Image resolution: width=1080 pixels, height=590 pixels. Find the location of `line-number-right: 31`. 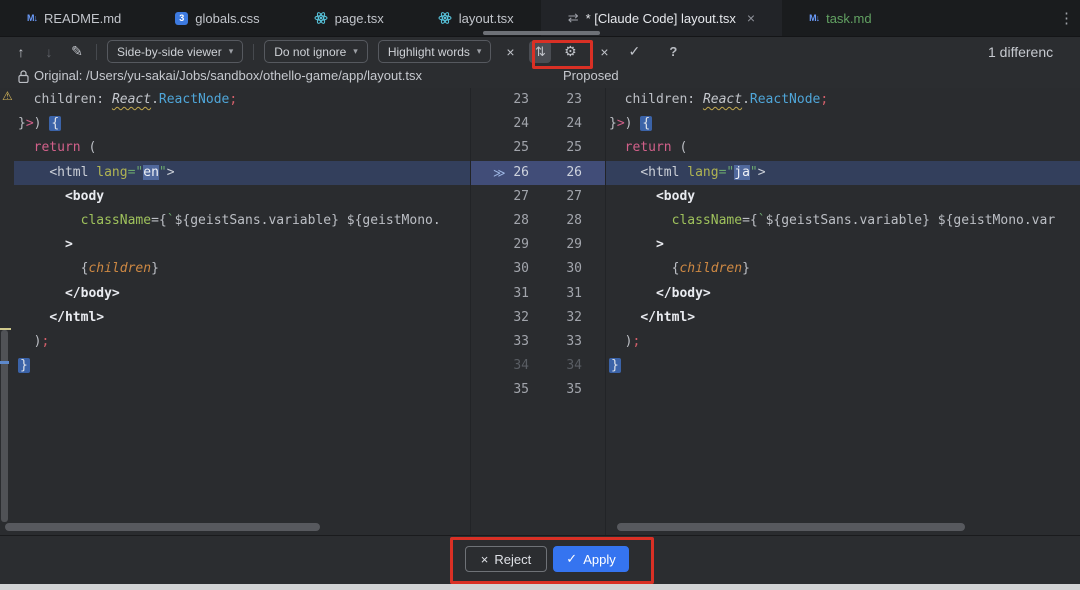

line-number-right: 31 is located at coordinates (574, 293).